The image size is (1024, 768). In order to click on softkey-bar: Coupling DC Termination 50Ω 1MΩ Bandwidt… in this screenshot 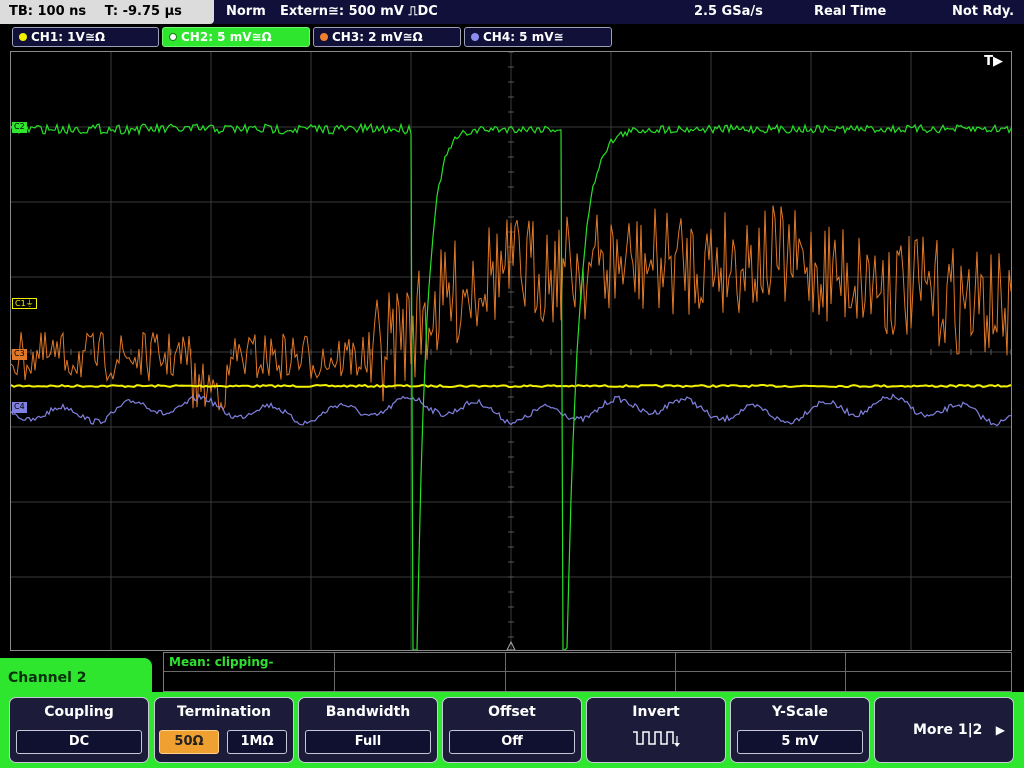, I will do `click(512, 730)`.